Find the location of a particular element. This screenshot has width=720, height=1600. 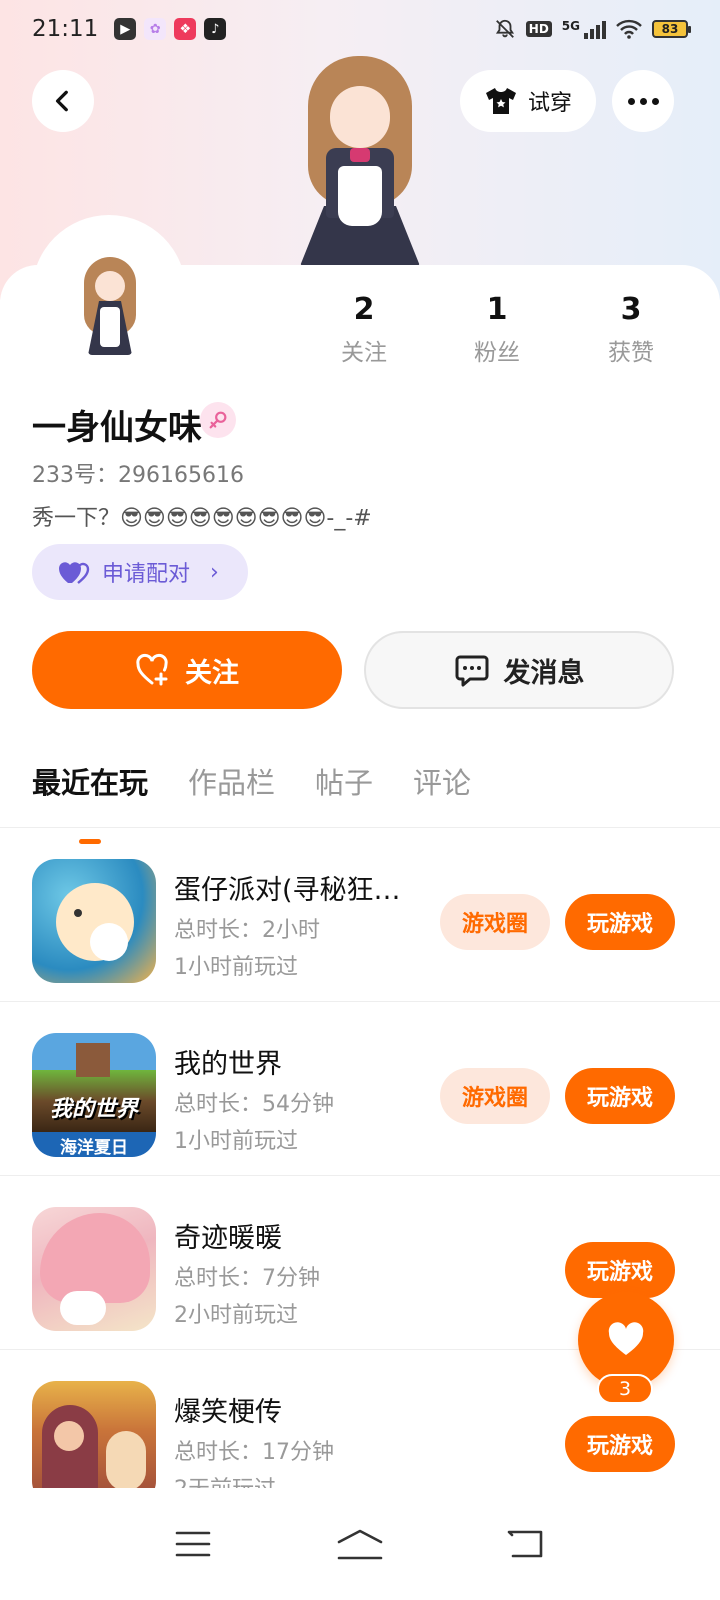

mute-notification-icon is located at coordinates (504, 28).